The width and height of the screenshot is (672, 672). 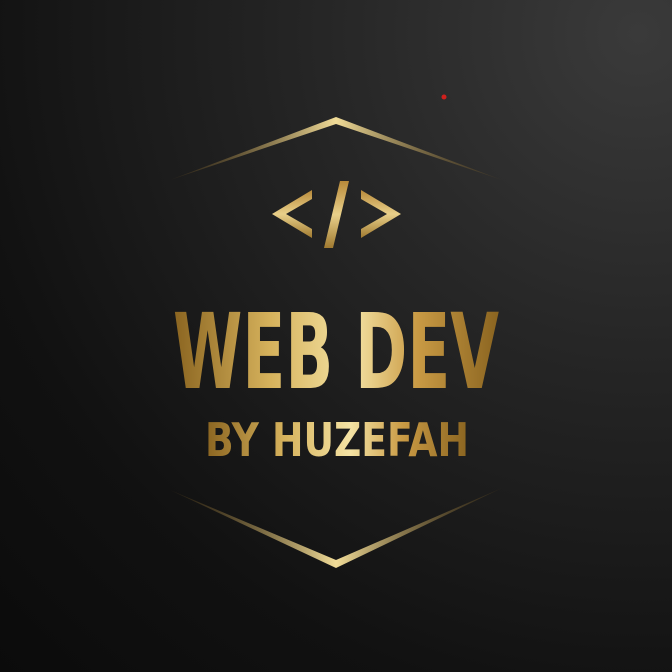 What do you see at coordinates (336, 528) in the screenshot?
I see `bottom-frame-chevron` at bounding box center [336, 528].